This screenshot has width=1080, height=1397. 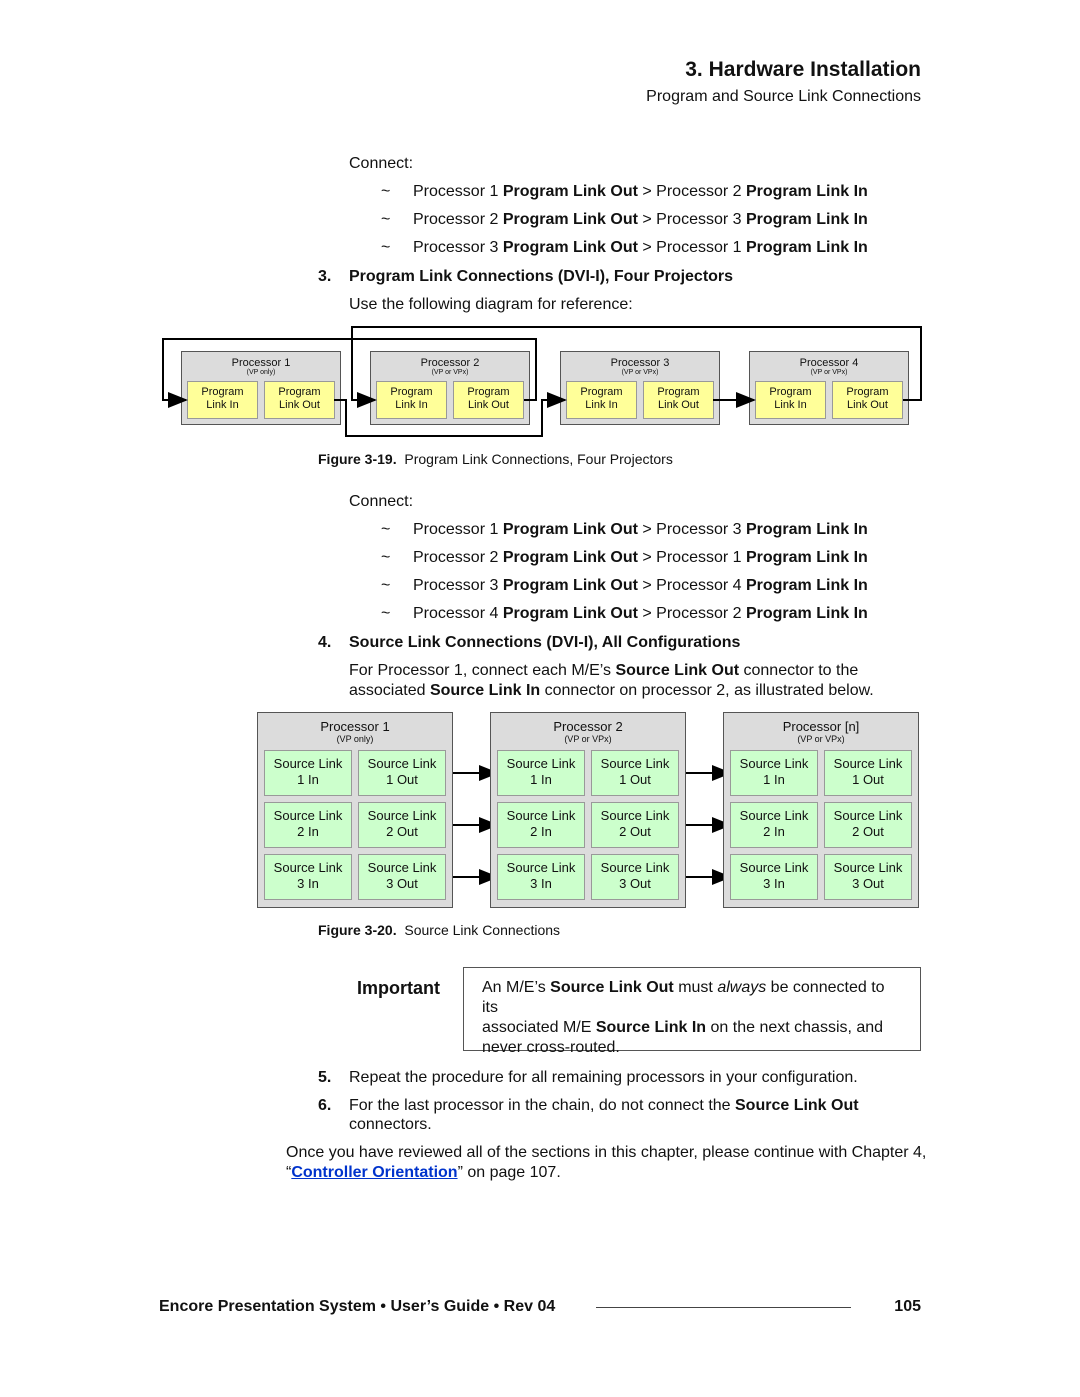 What do you see at coordinates (439, 930) in the screenshot?
I see `figure-caption: Figure 3-20. Source Link Connections` at bounding box center [439, 930].